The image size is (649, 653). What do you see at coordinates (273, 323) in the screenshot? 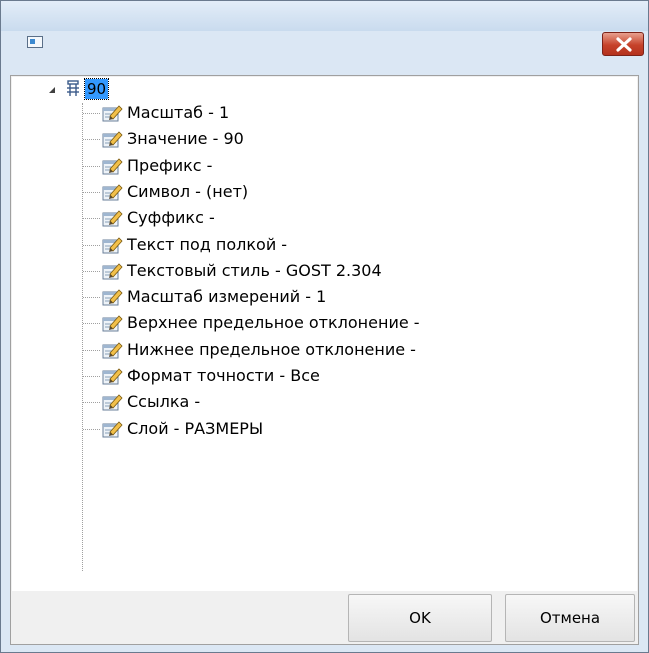
I see `tree-item-label: Верхнее предельное отклонение -` at bounding box center [273, 323].